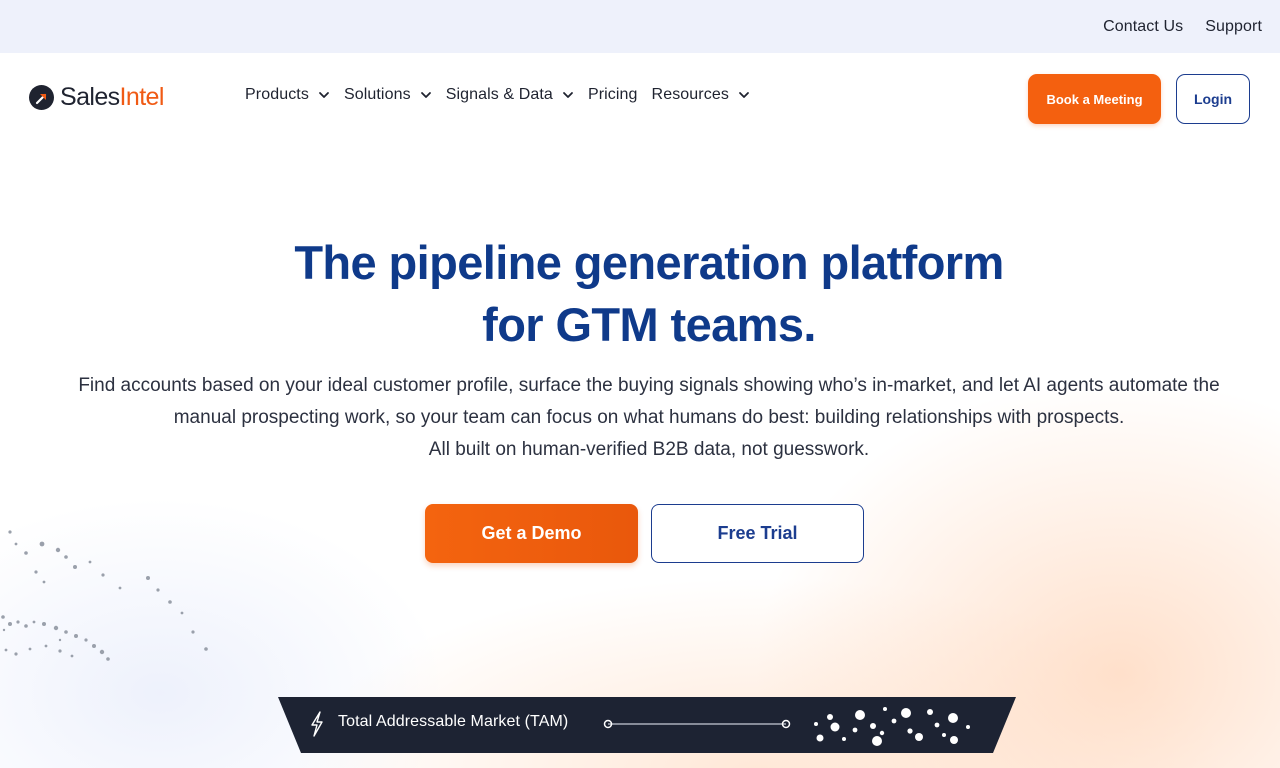 The height and width of the screenshot is (768, 1280). I want to click on nav-item-label: Resources, so click(690, 94).